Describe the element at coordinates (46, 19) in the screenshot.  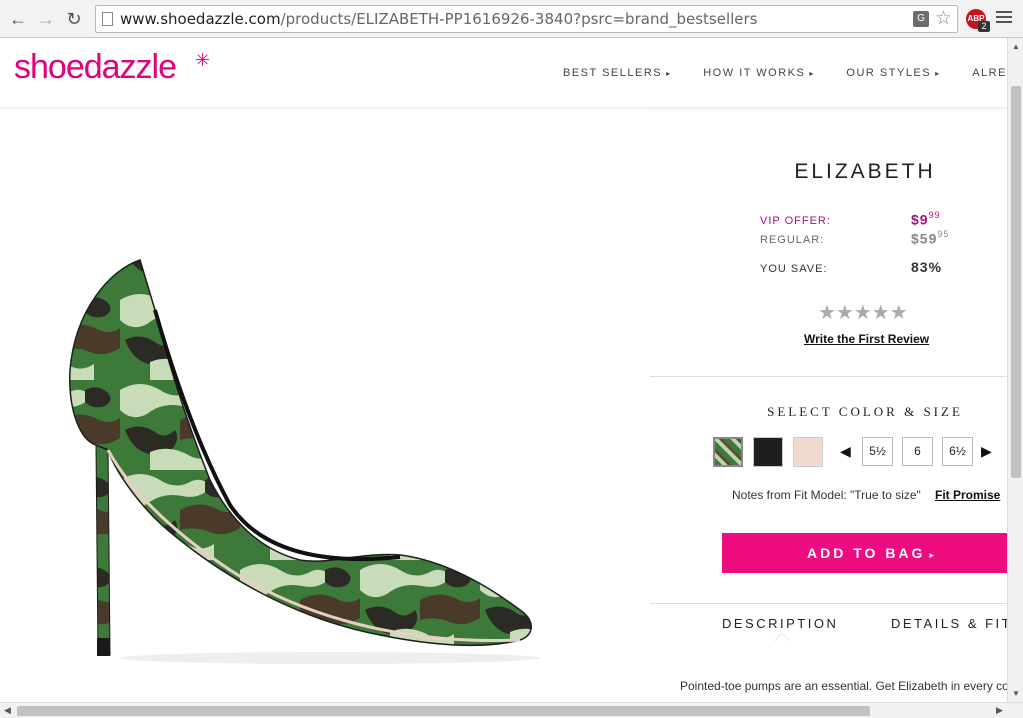
I see `forward-arrow-icon: →` at that location.